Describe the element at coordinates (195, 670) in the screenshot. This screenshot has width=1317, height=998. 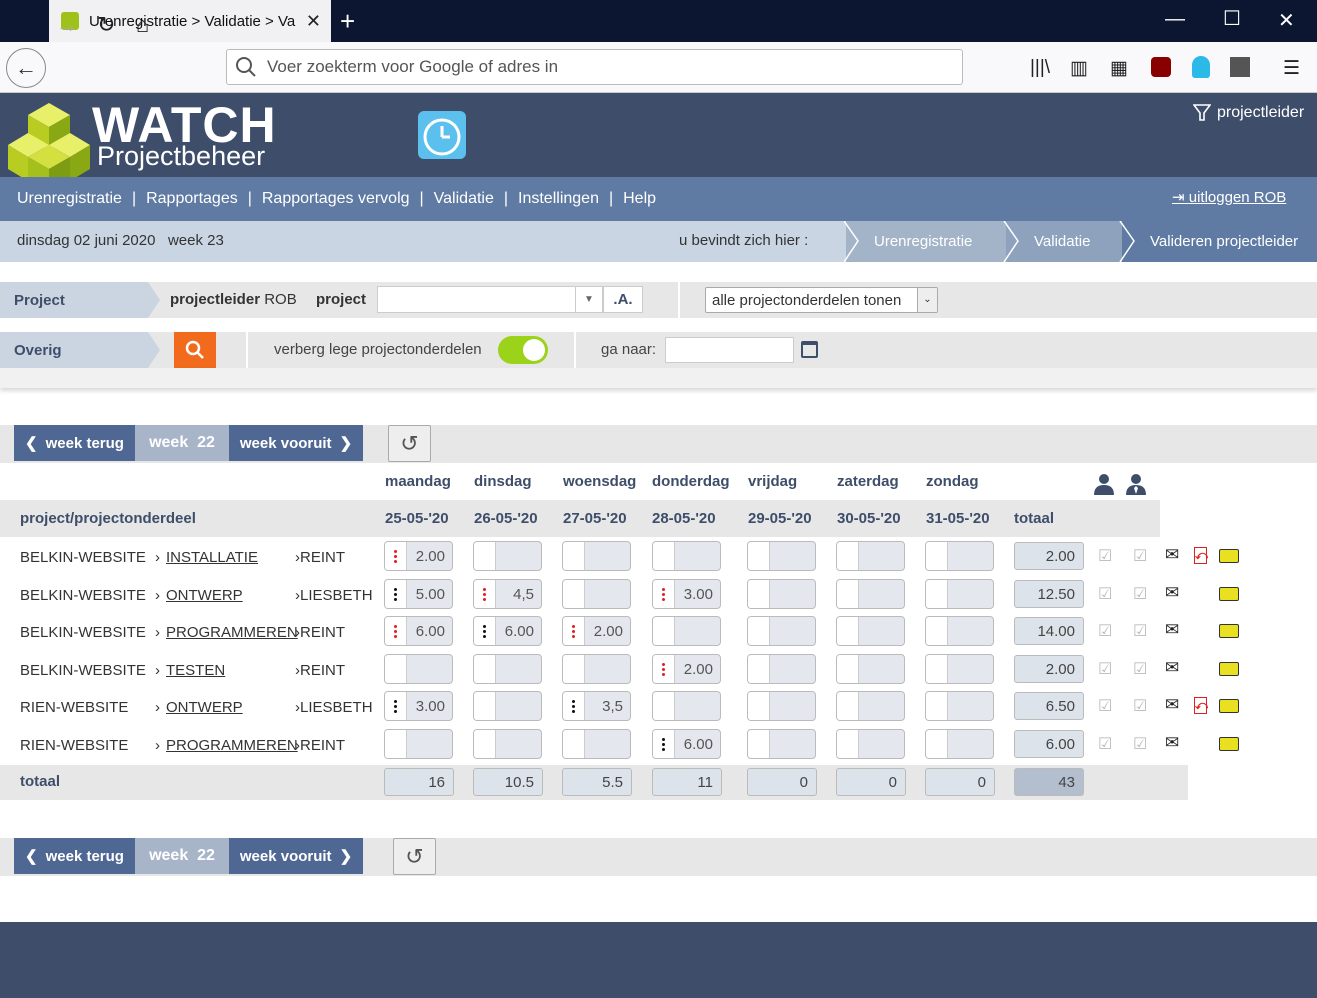
I see `row-projectonderdeel-link: TESTEN` at that location.